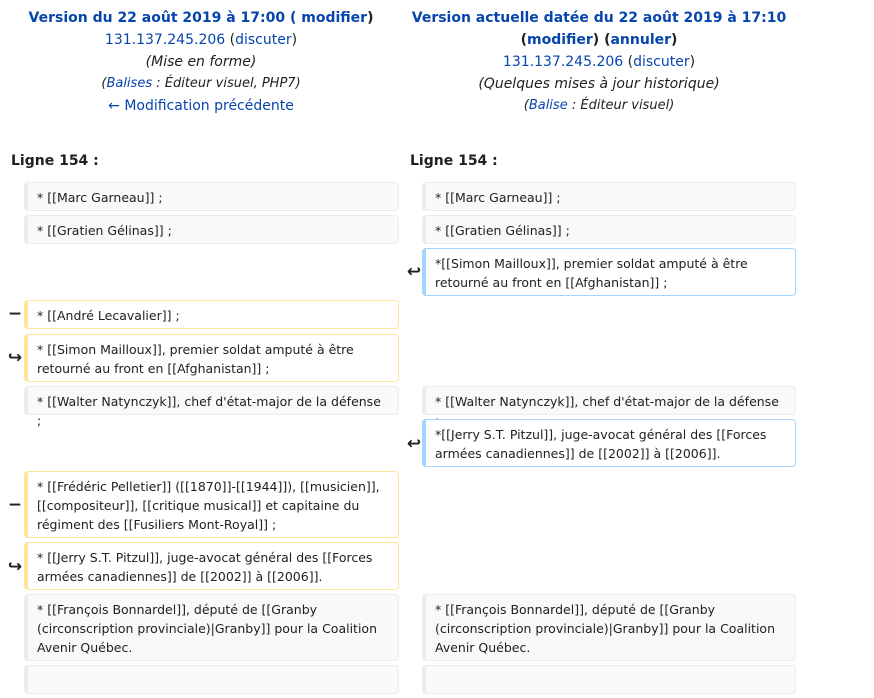 The image size is (874, 698). I want to click on left-empty-context-line, so click(211, 679).